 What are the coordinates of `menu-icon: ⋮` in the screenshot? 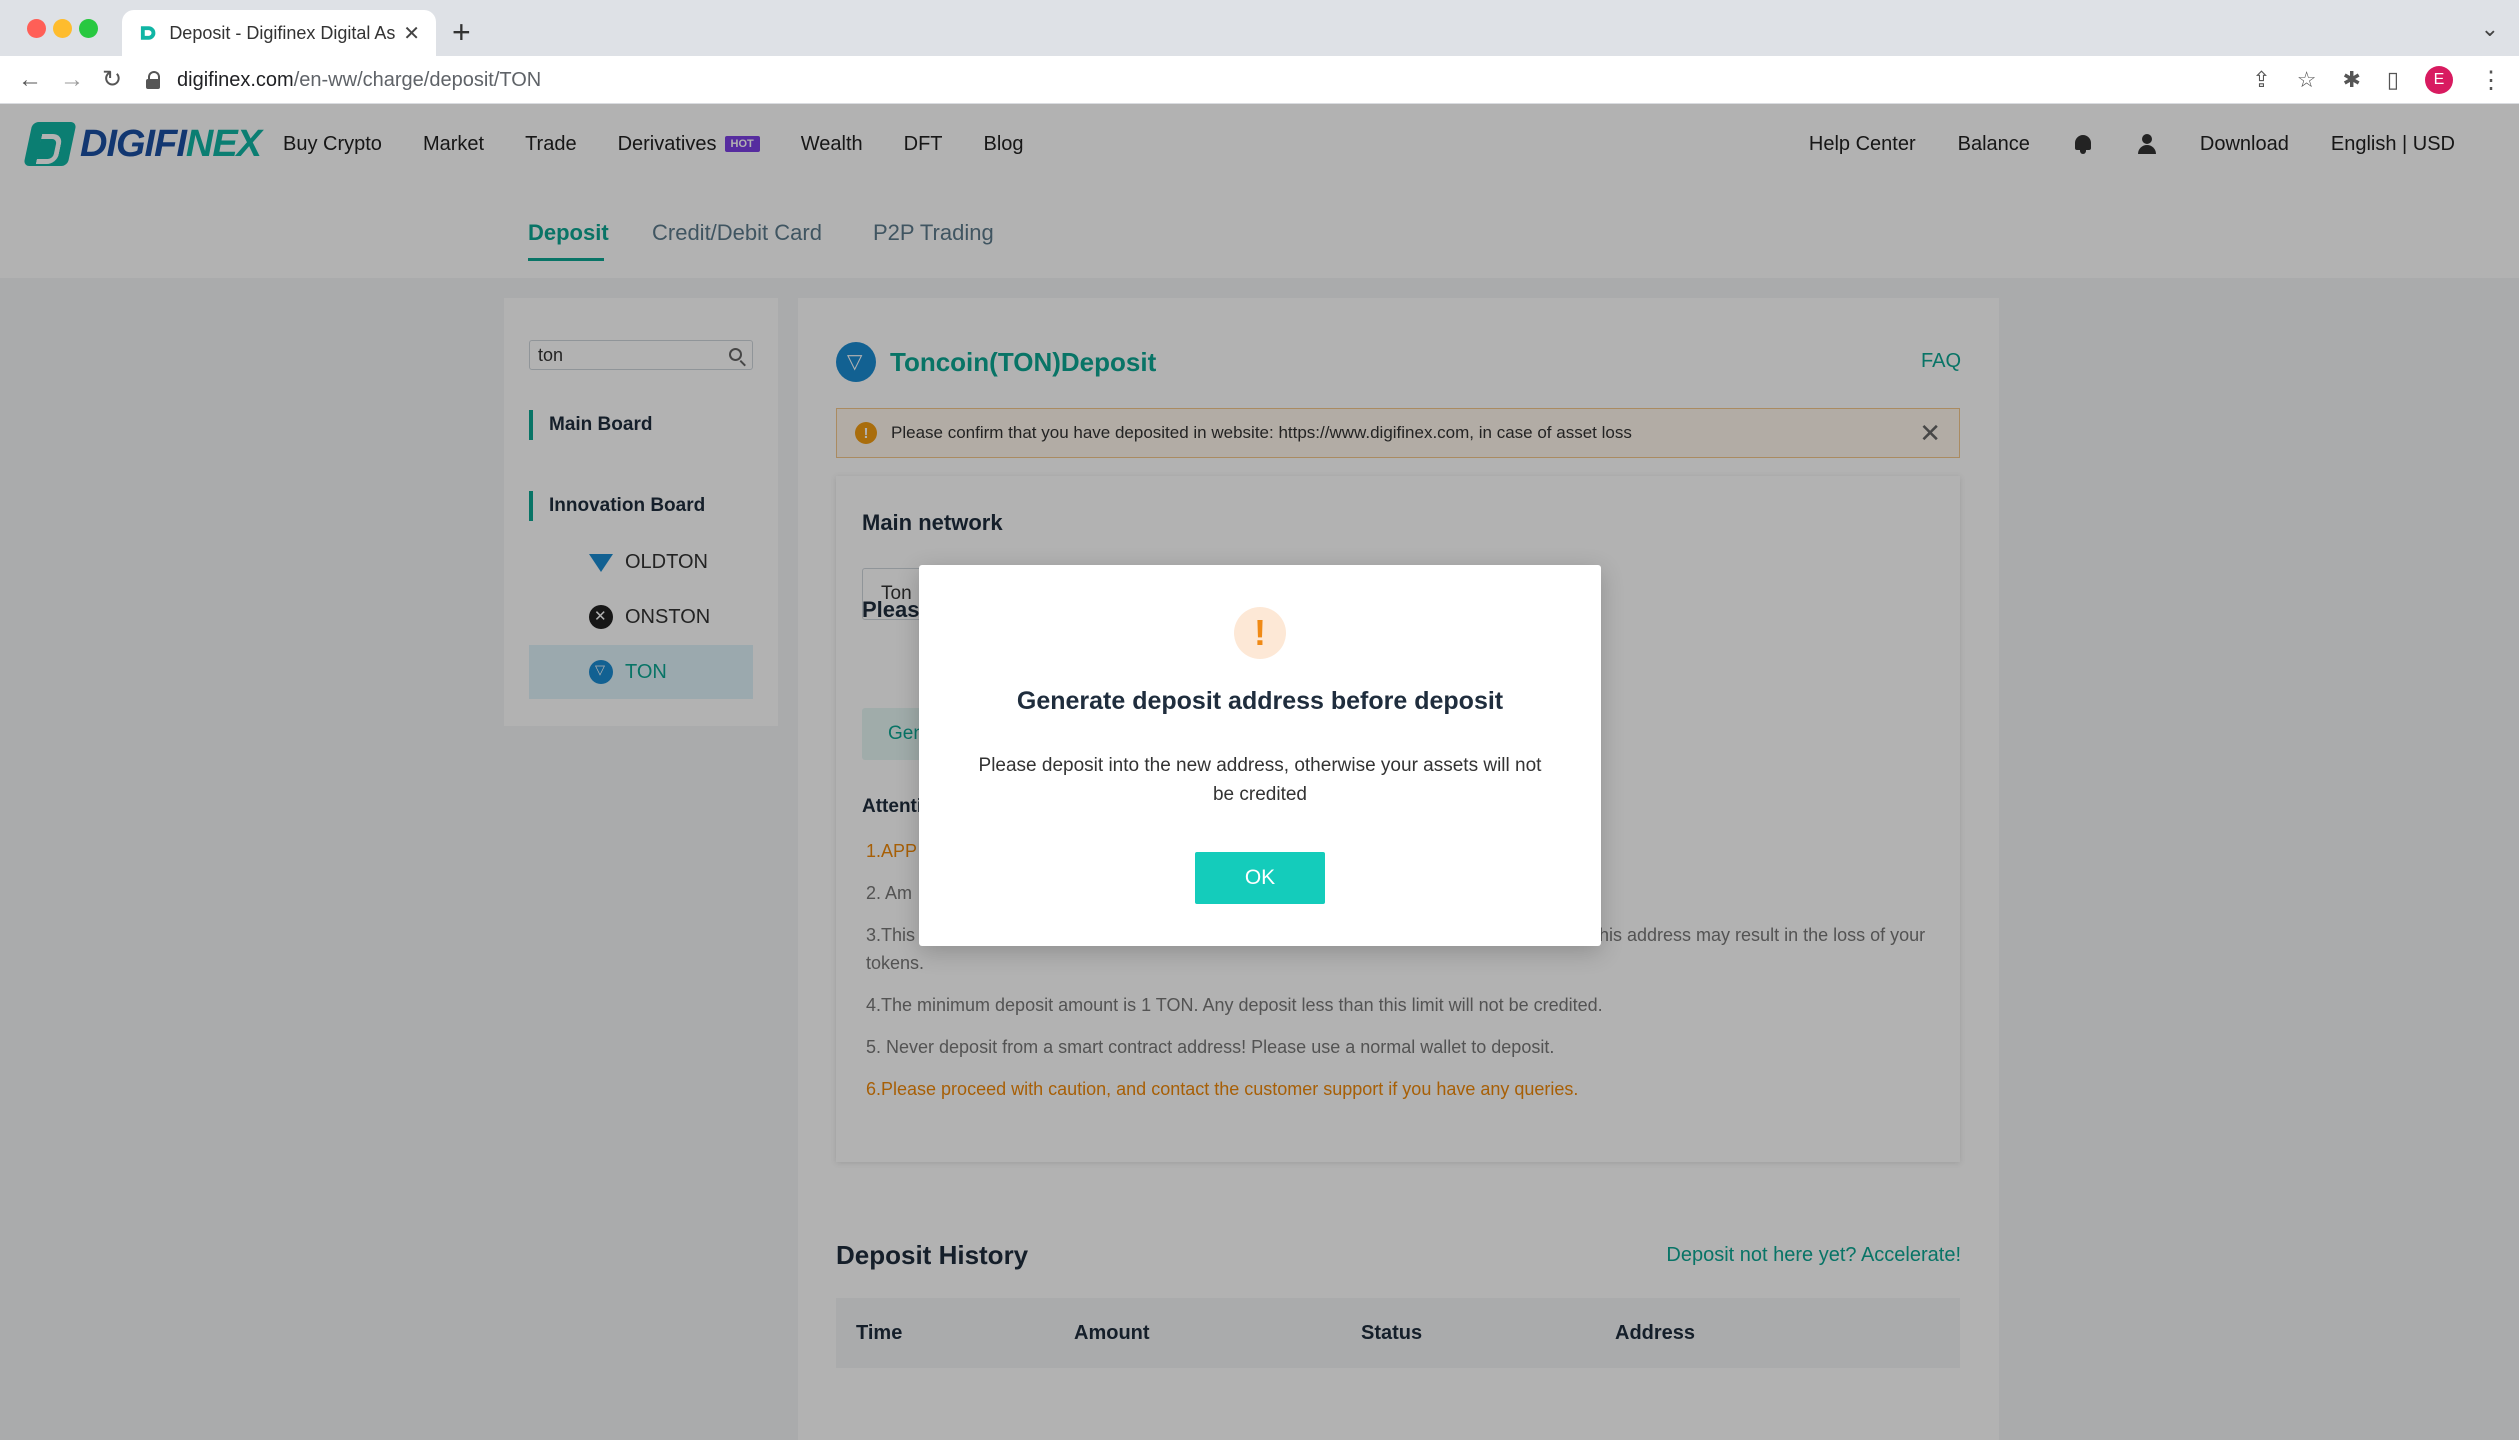 It's located at (2491, 80).